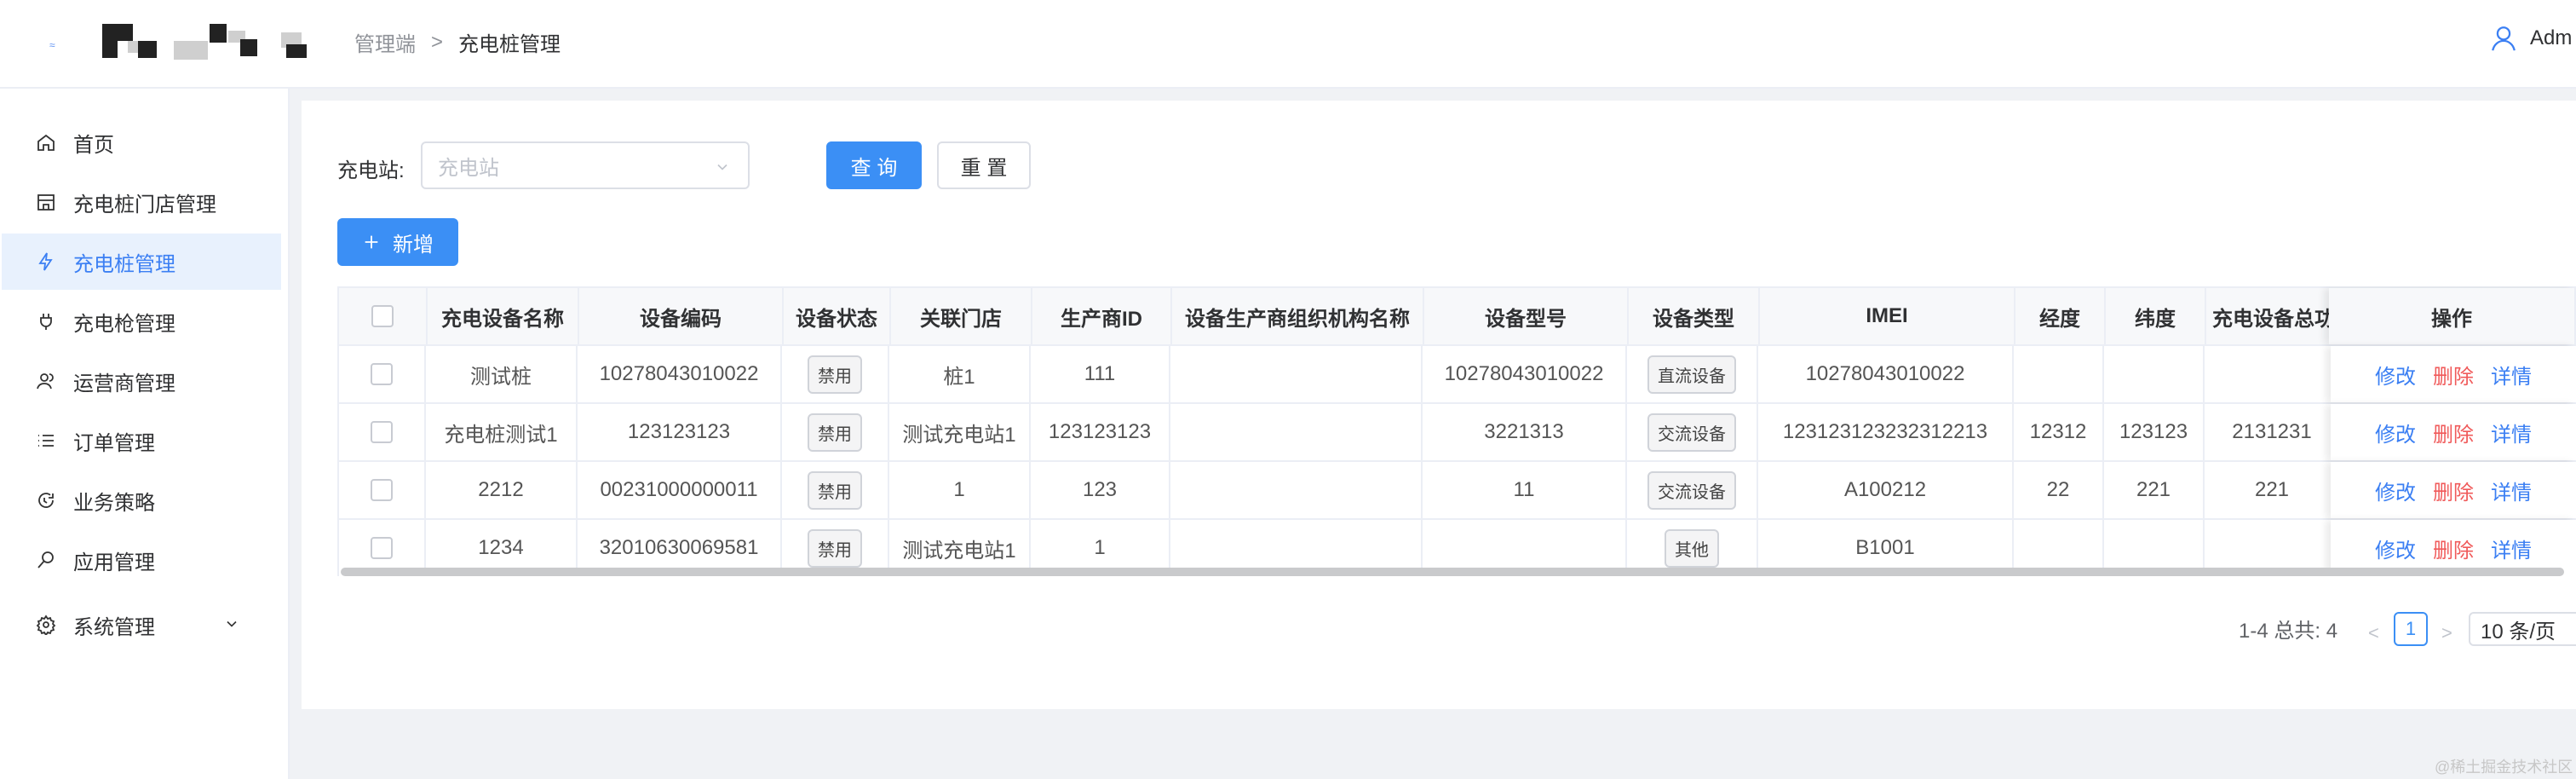 The image size is (2576, 779). What do you see at coordinates (2523, 629) in the screenshot?
I see `page-size-select: 10 条/页` at bounding box center [2523, 629].